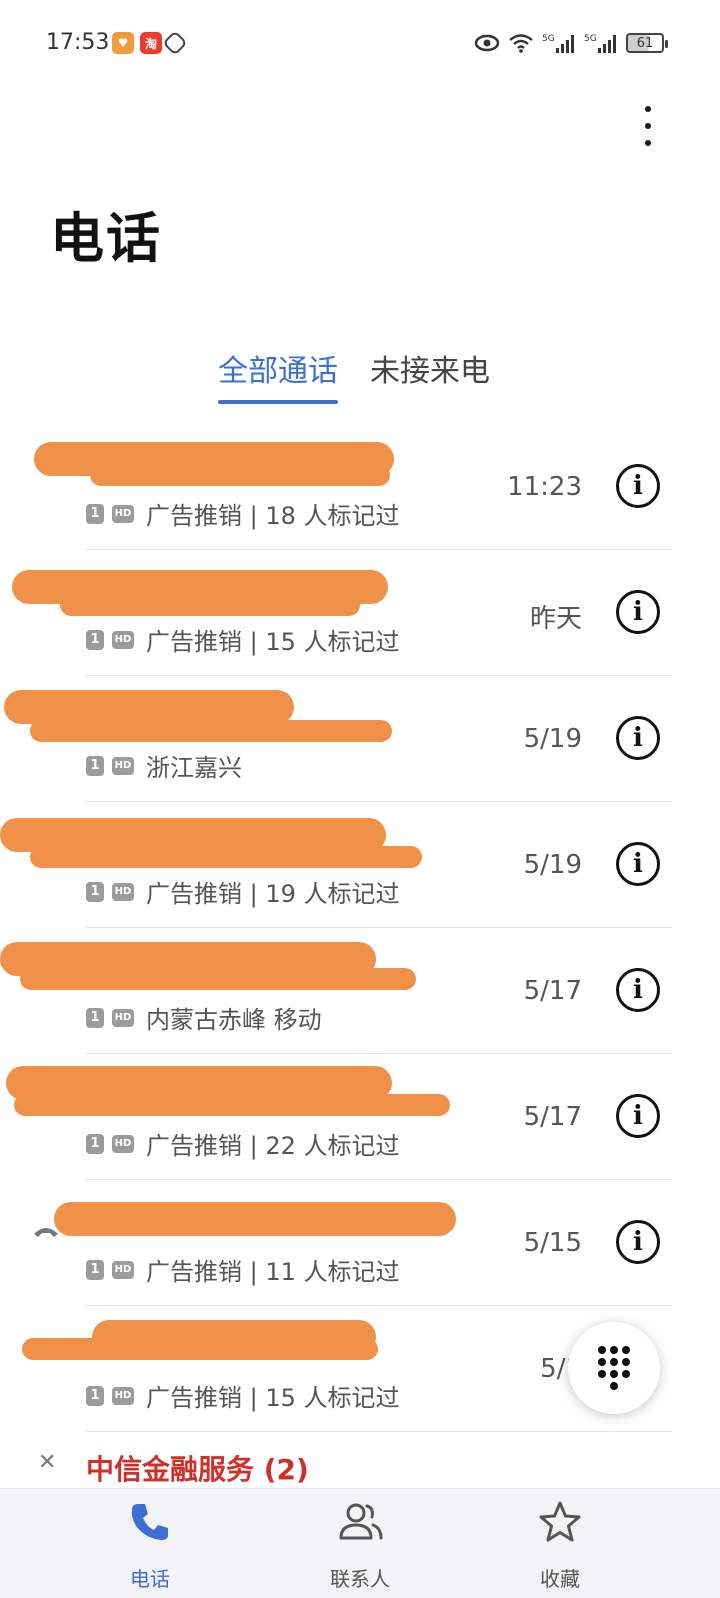 The image size is (720, 1598). I want to click on bottom-navigation: 电话 联系人 收藏, so click(360, 1543).